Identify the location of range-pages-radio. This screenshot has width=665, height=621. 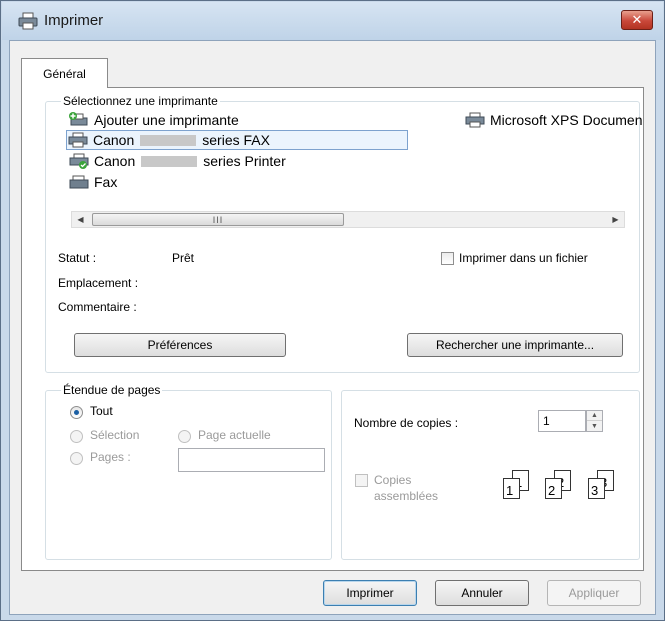
(76, 458).